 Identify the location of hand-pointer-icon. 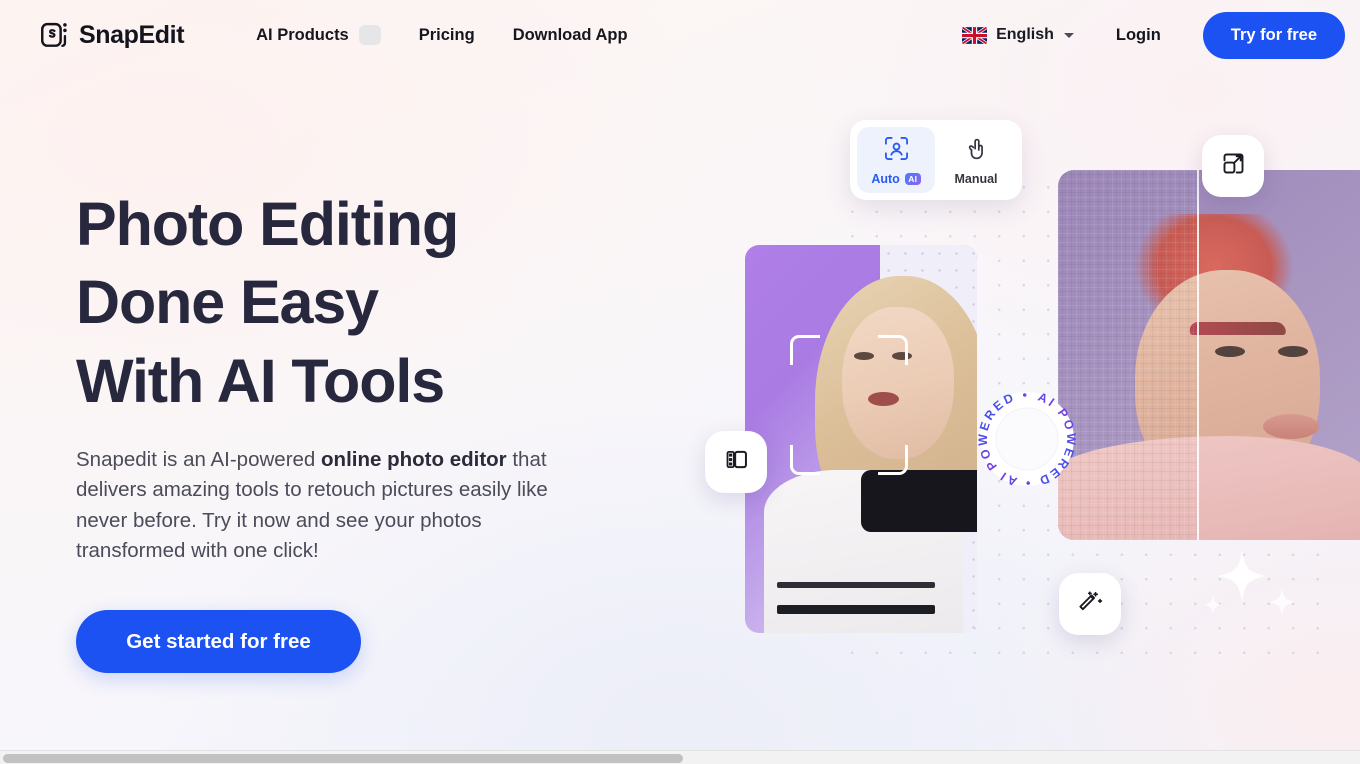
(976, 151).